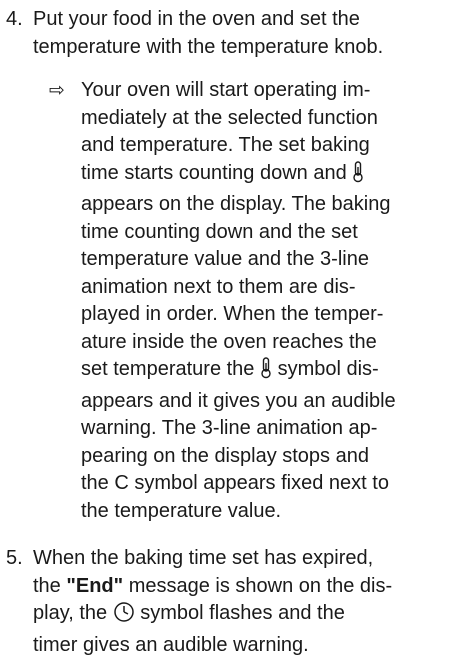 Image resolution: width=472 pixels, height=662 pixels. What do you see at coordinates (229, 341) in the screenshot?
I see `result-line: ature inside the oven reaches the` at bounding box center [229, 341].